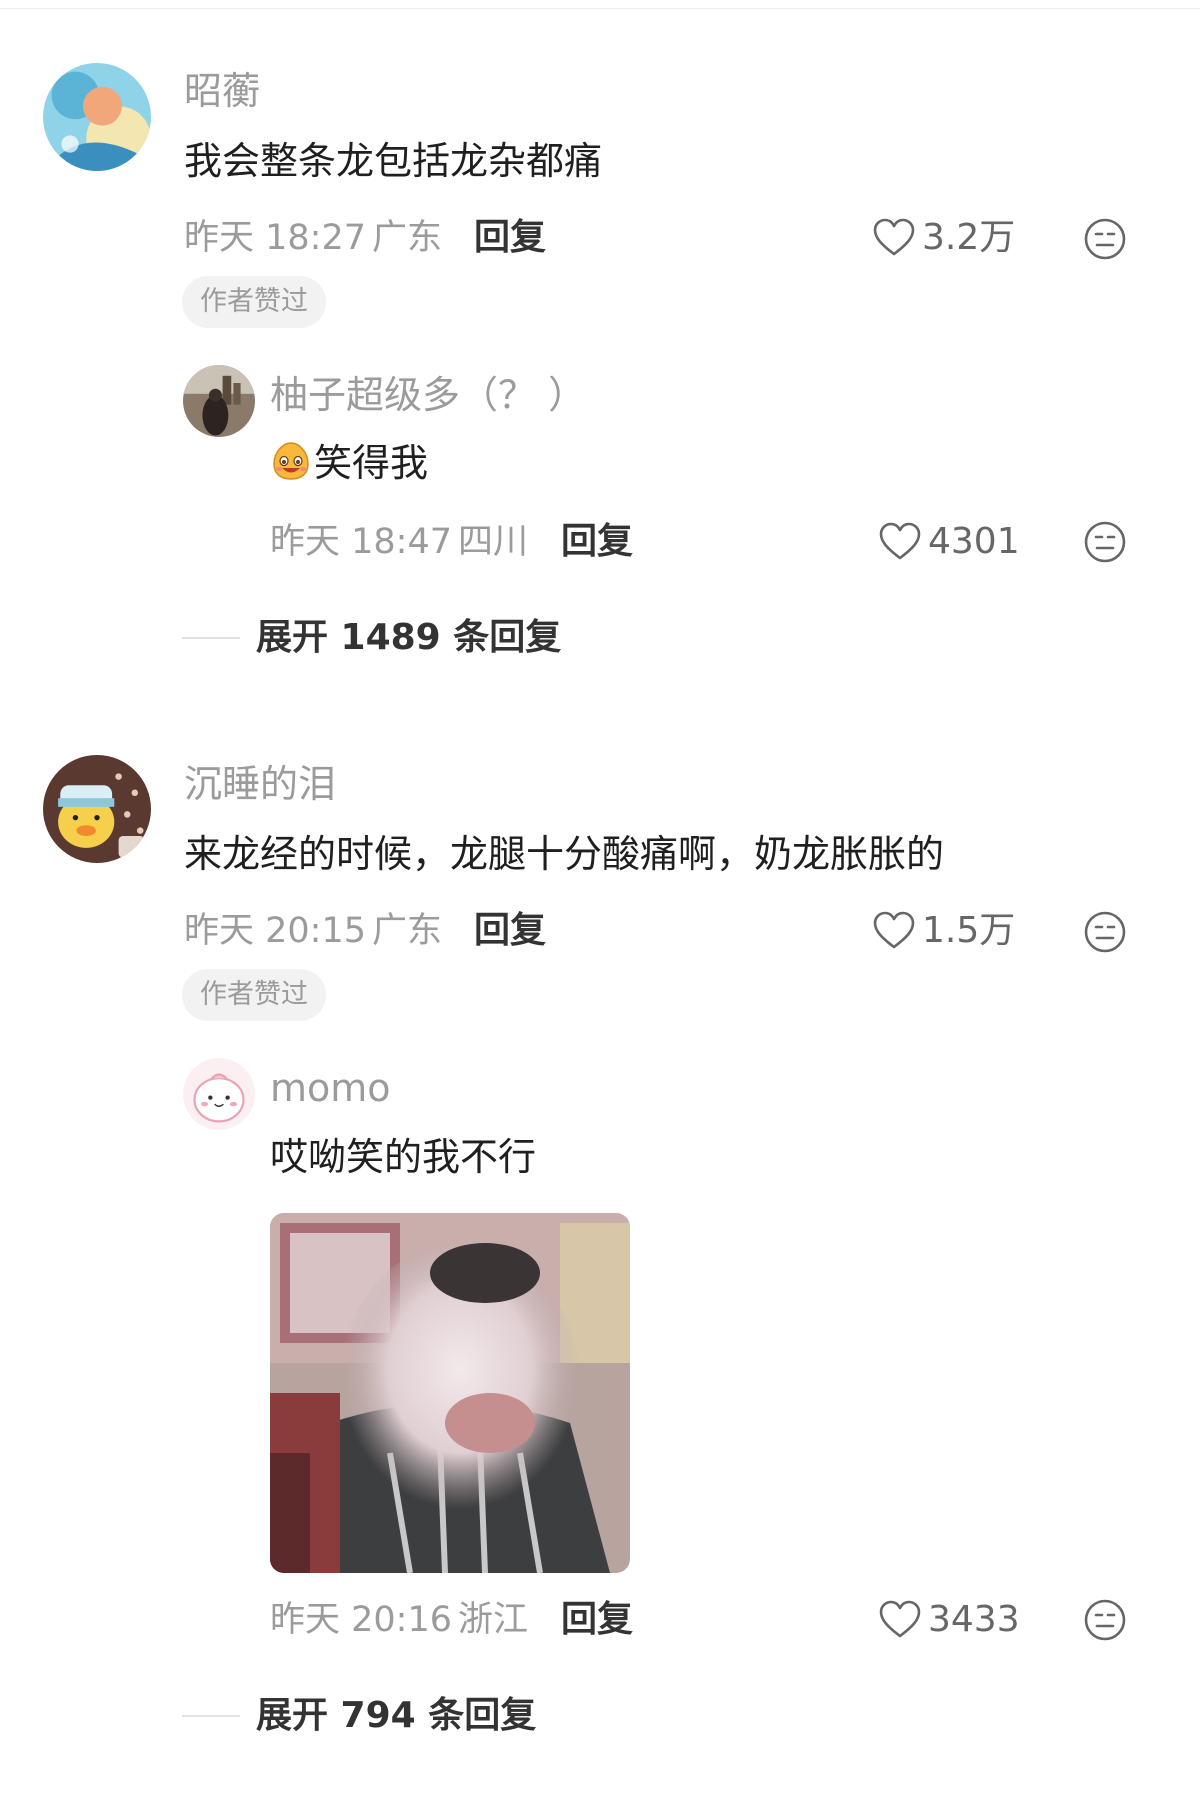 This screenshot has height=1802, width=1200. Describe the element at coordinates (969, 237) in the screenshot. I see `like-count: 3.2万` at that location.